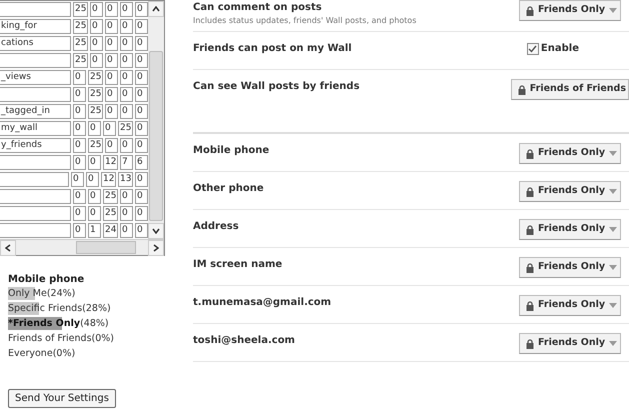 The width and height of the screenshot is (629, 414). What do you see at coordinates (156, 120) in the screenshot?
I see `vertical-scrollbar` at bounding box center [156, 120].